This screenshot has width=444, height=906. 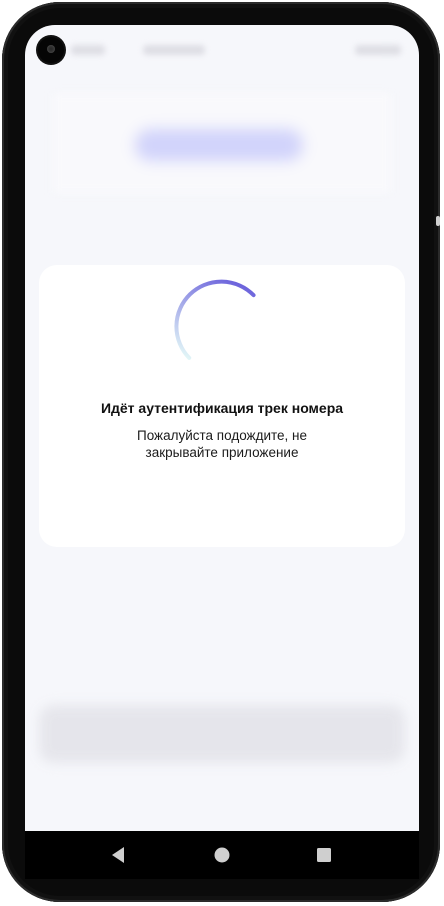 I want to click on loading-title: Идёт аутентификация трек номера, so click(x=222, y=408).